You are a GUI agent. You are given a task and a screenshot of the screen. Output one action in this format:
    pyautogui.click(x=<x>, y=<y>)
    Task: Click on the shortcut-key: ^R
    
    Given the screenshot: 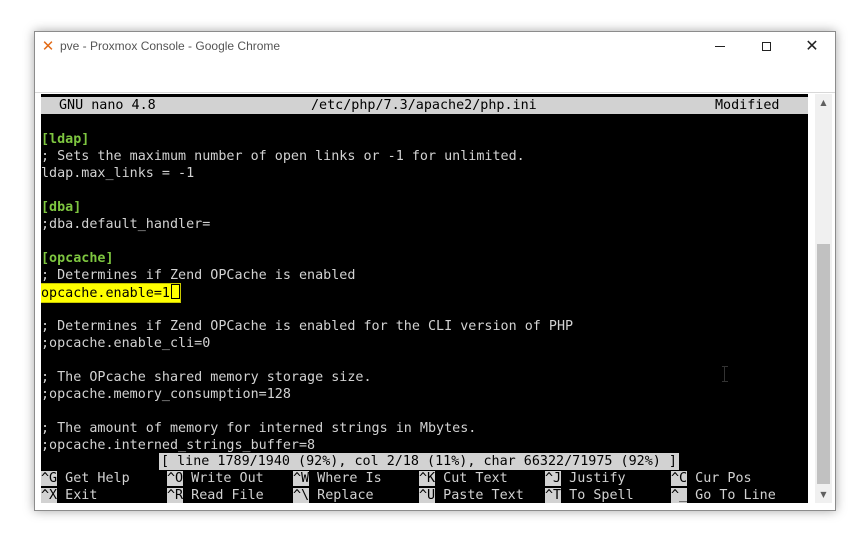 What is the action you would take?
    pyautogui.click(x=175, y=495)
    